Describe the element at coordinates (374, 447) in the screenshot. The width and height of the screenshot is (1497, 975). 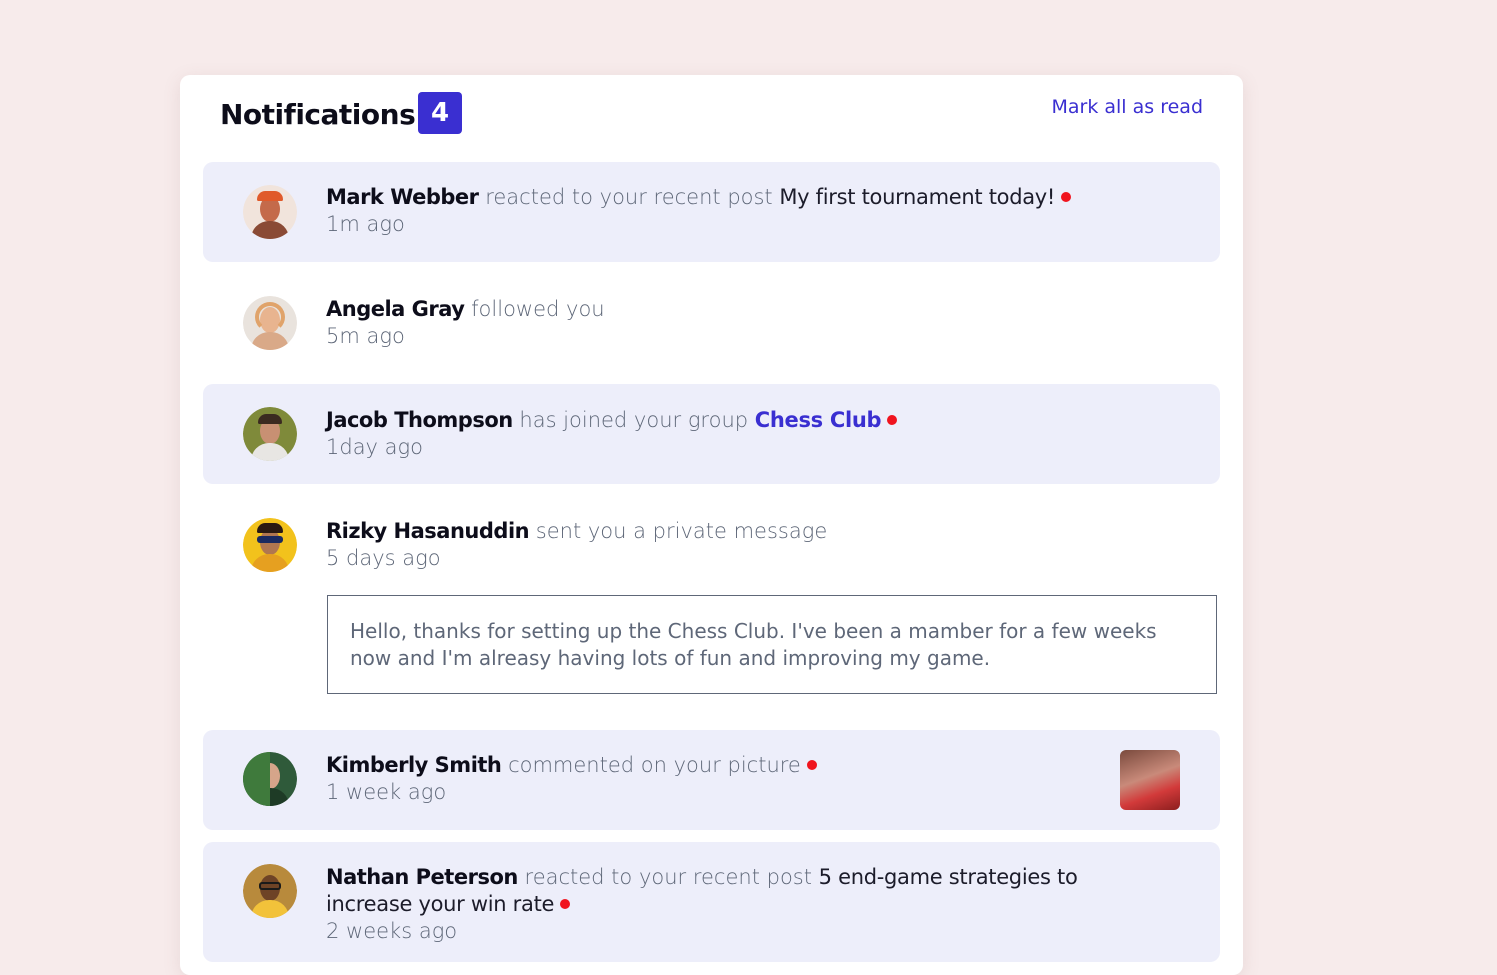
I see `timestamp: 1day ago` at that location.